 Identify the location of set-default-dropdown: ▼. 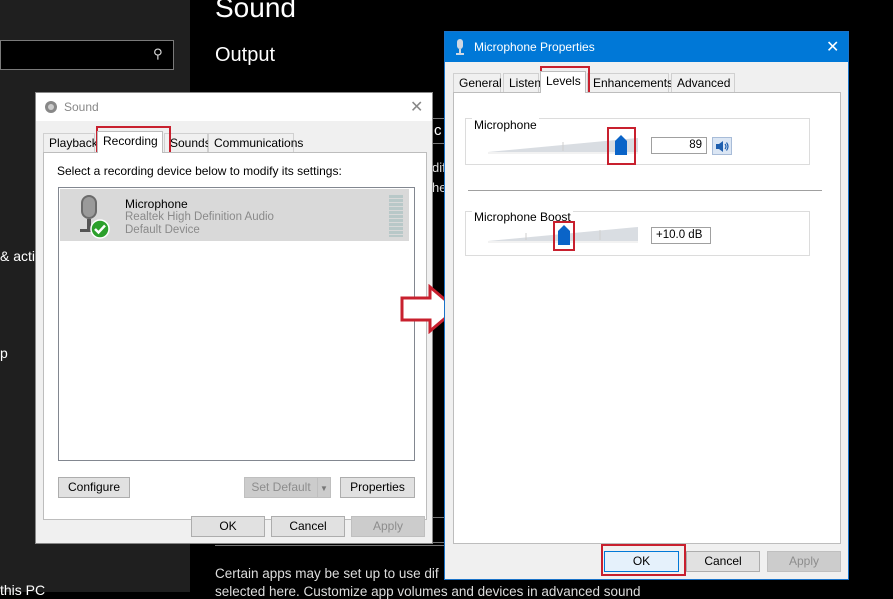
(324, 487).